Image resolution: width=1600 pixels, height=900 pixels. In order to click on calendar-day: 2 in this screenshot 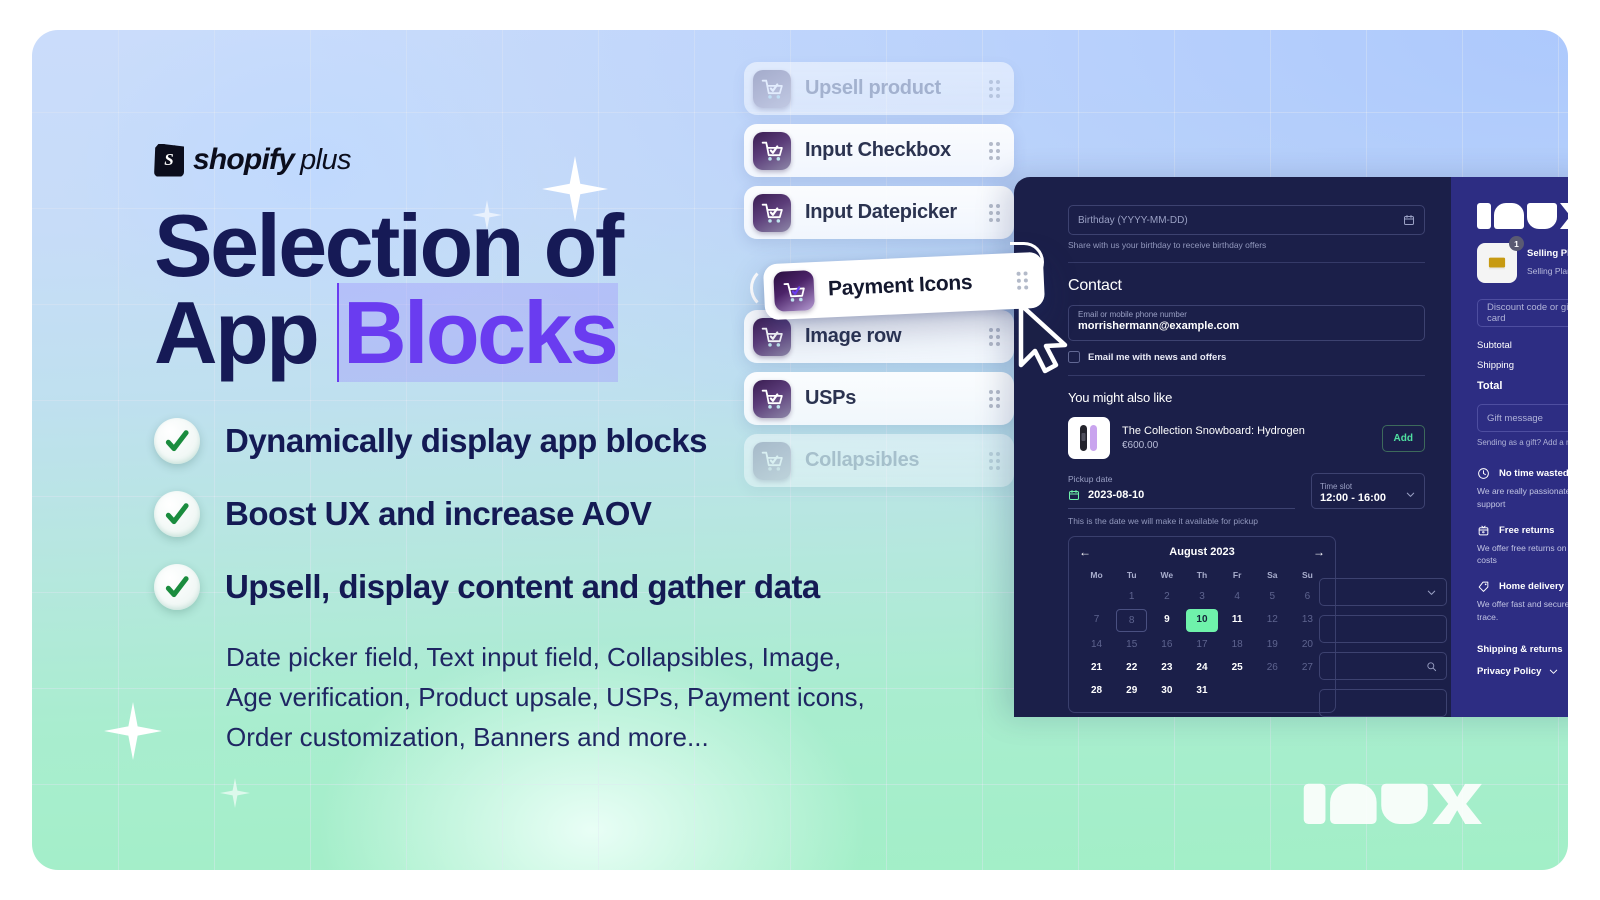, I will do `click(1166, 596)`.